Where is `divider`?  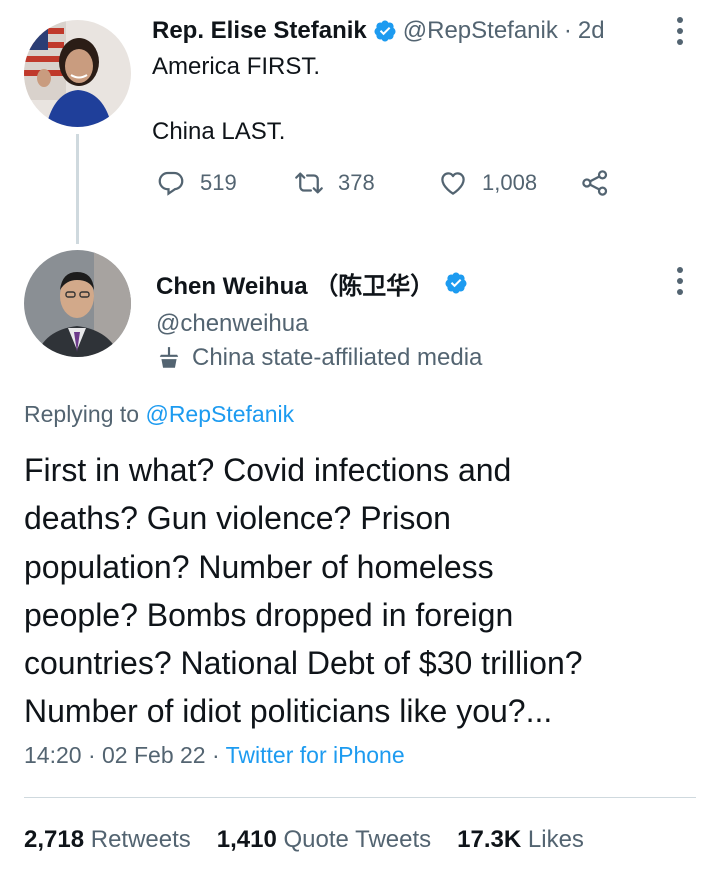 divider is located at coordinates (360, 797).